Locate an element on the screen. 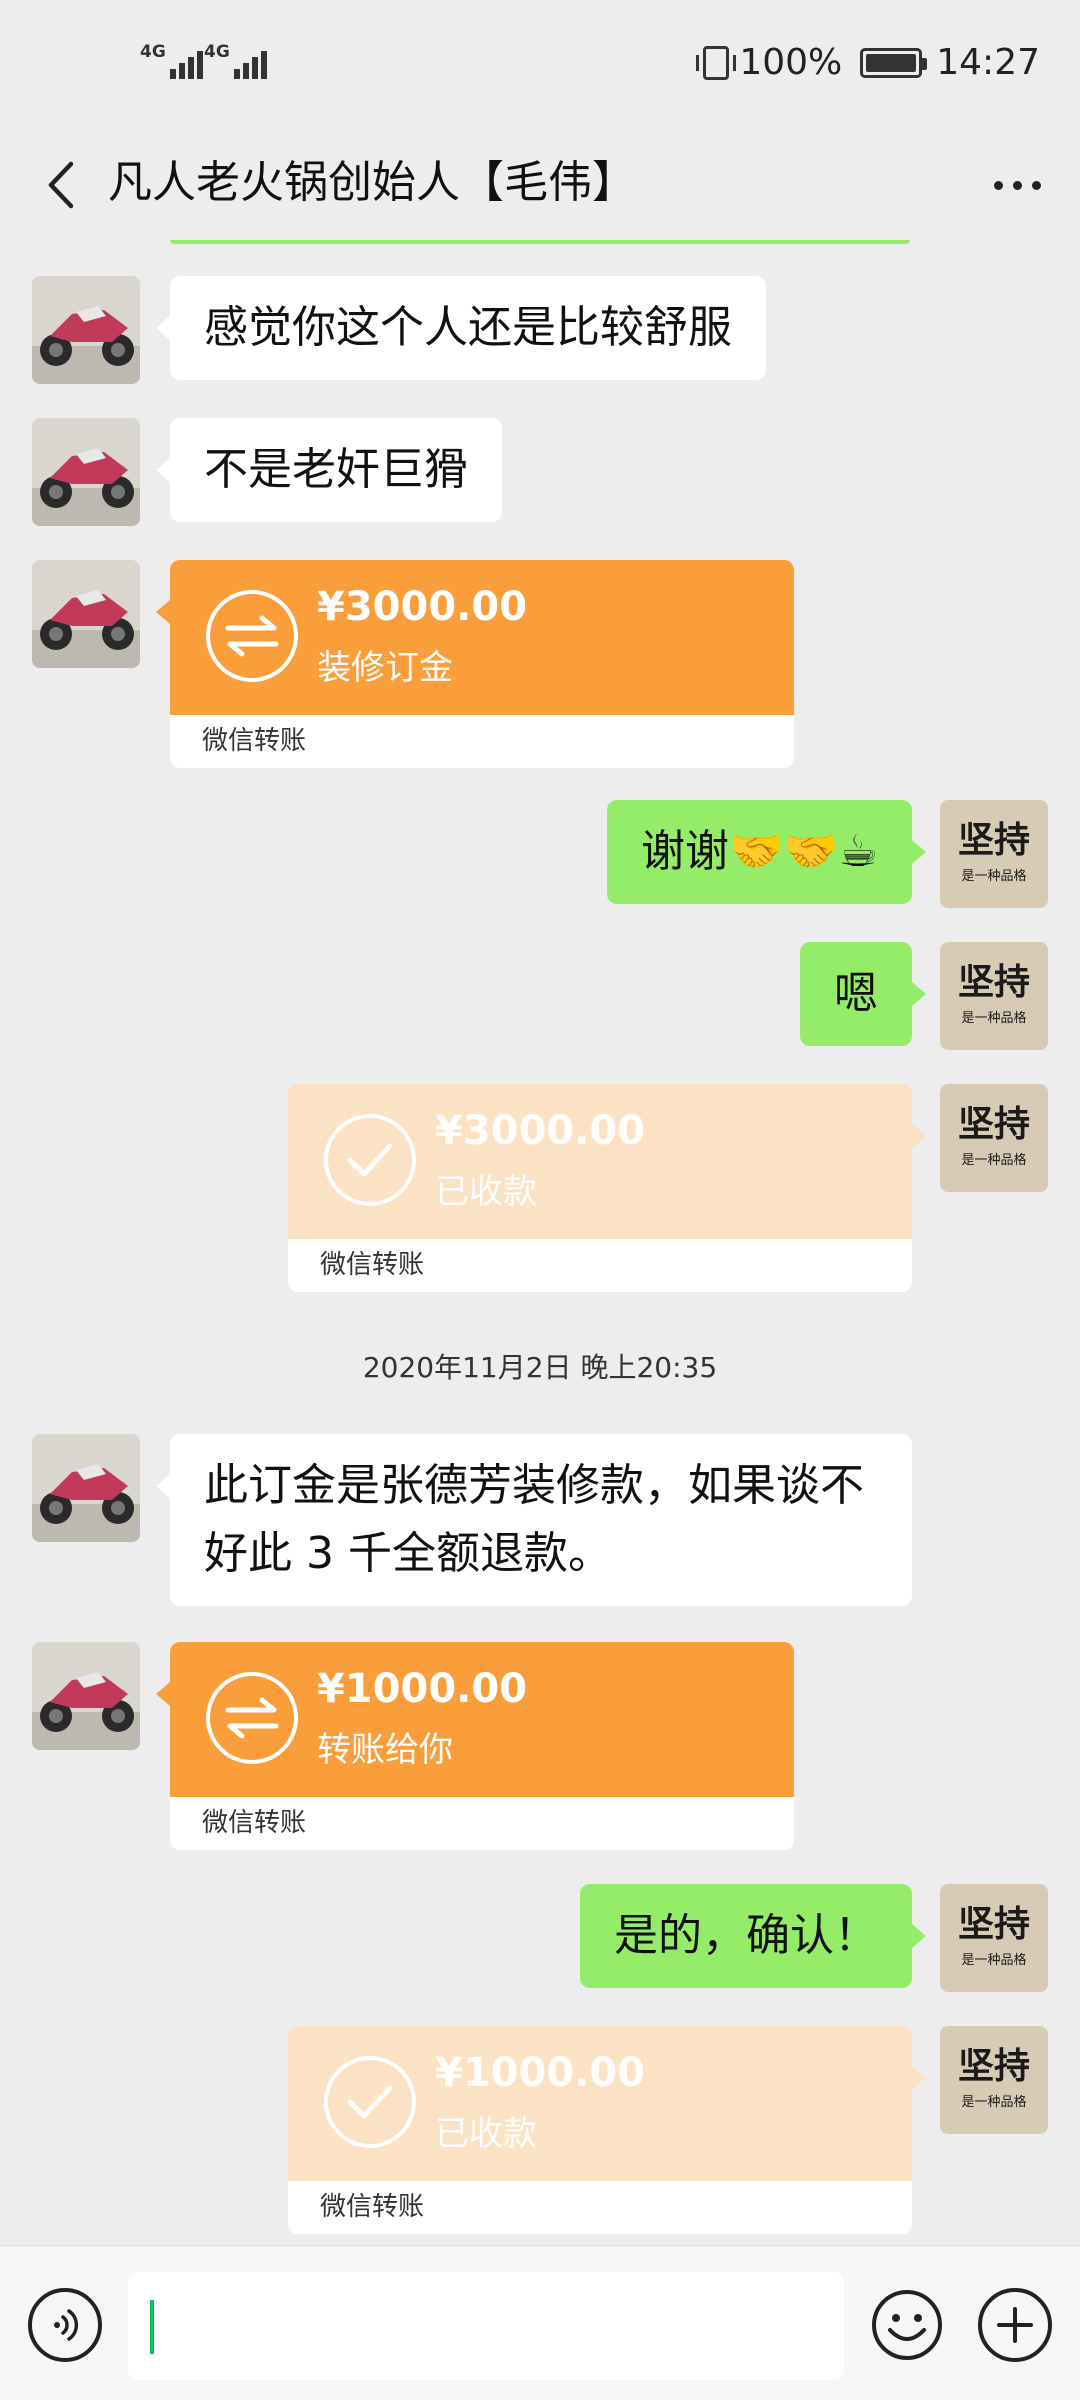  message-text: 不是老奸巨猾 is located at coordinates (336, 469).